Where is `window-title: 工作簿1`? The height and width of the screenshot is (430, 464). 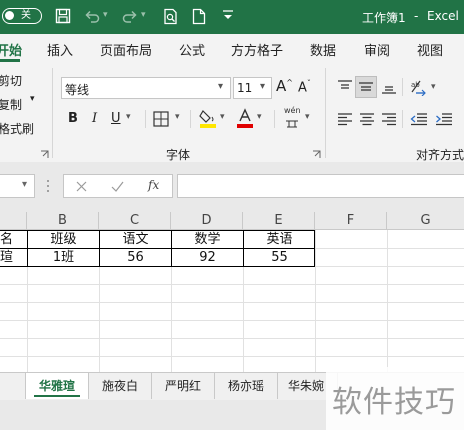
window-title: 工作簿1 is located at coordinates (384, 18).